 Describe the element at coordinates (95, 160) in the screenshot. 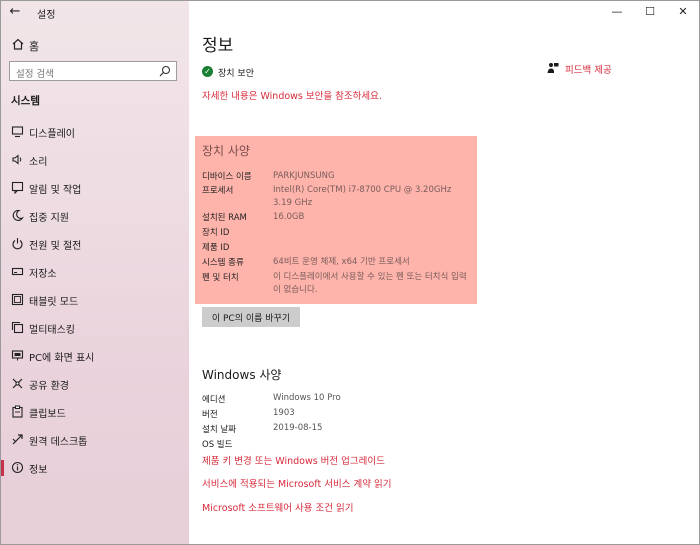

I see `sidebar-item-sound: 소리` at that location.